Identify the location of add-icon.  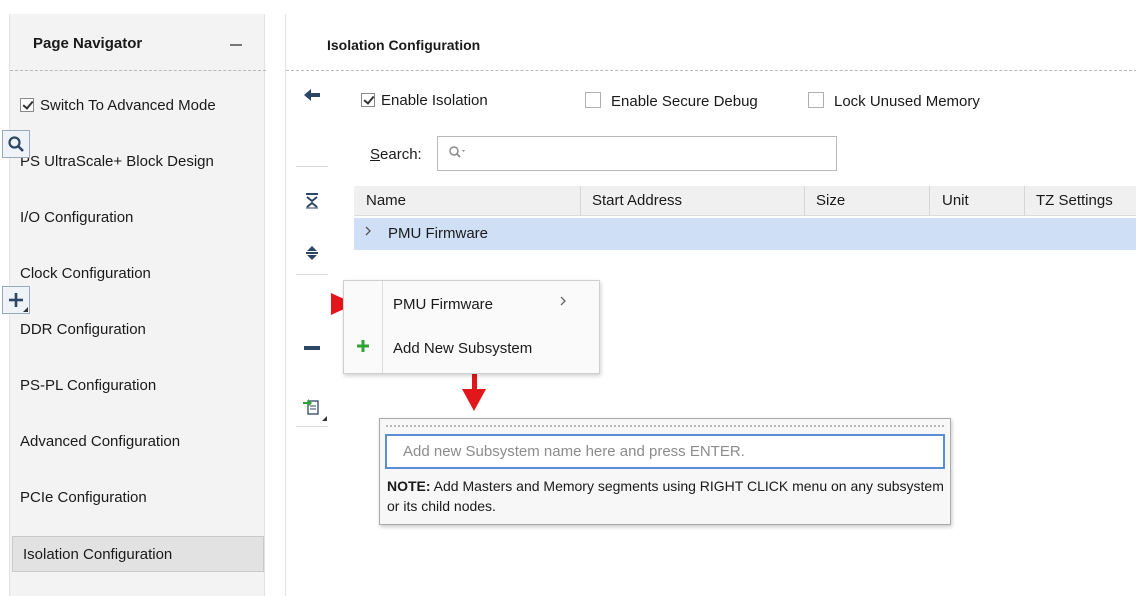
(16, 300).